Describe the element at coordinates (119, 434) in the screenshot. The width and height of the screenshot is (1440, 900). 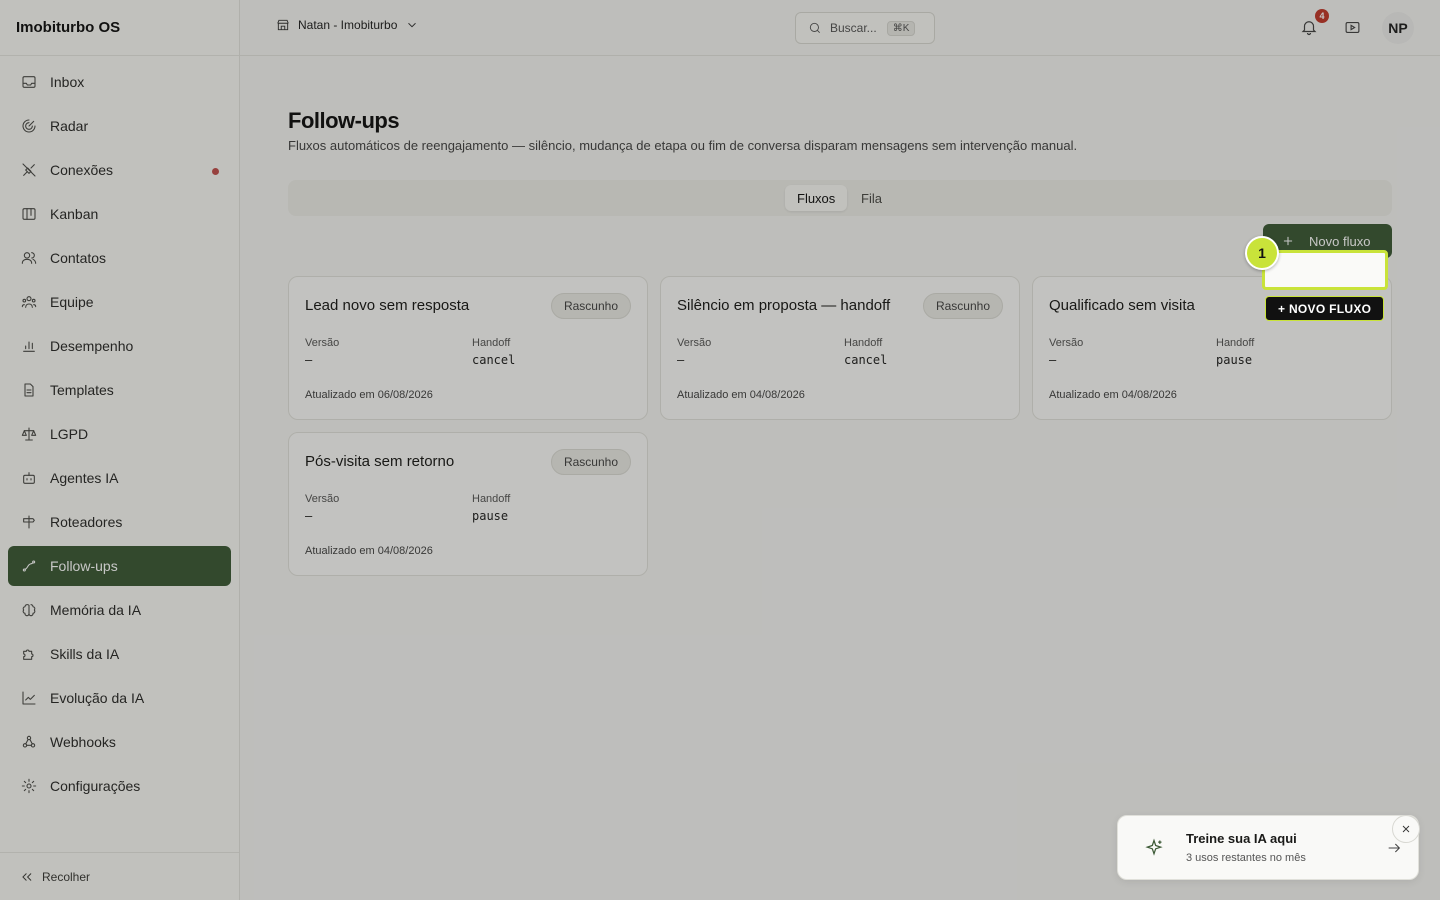
I see `sidebar-item-lgpd: LGPD` at that location.